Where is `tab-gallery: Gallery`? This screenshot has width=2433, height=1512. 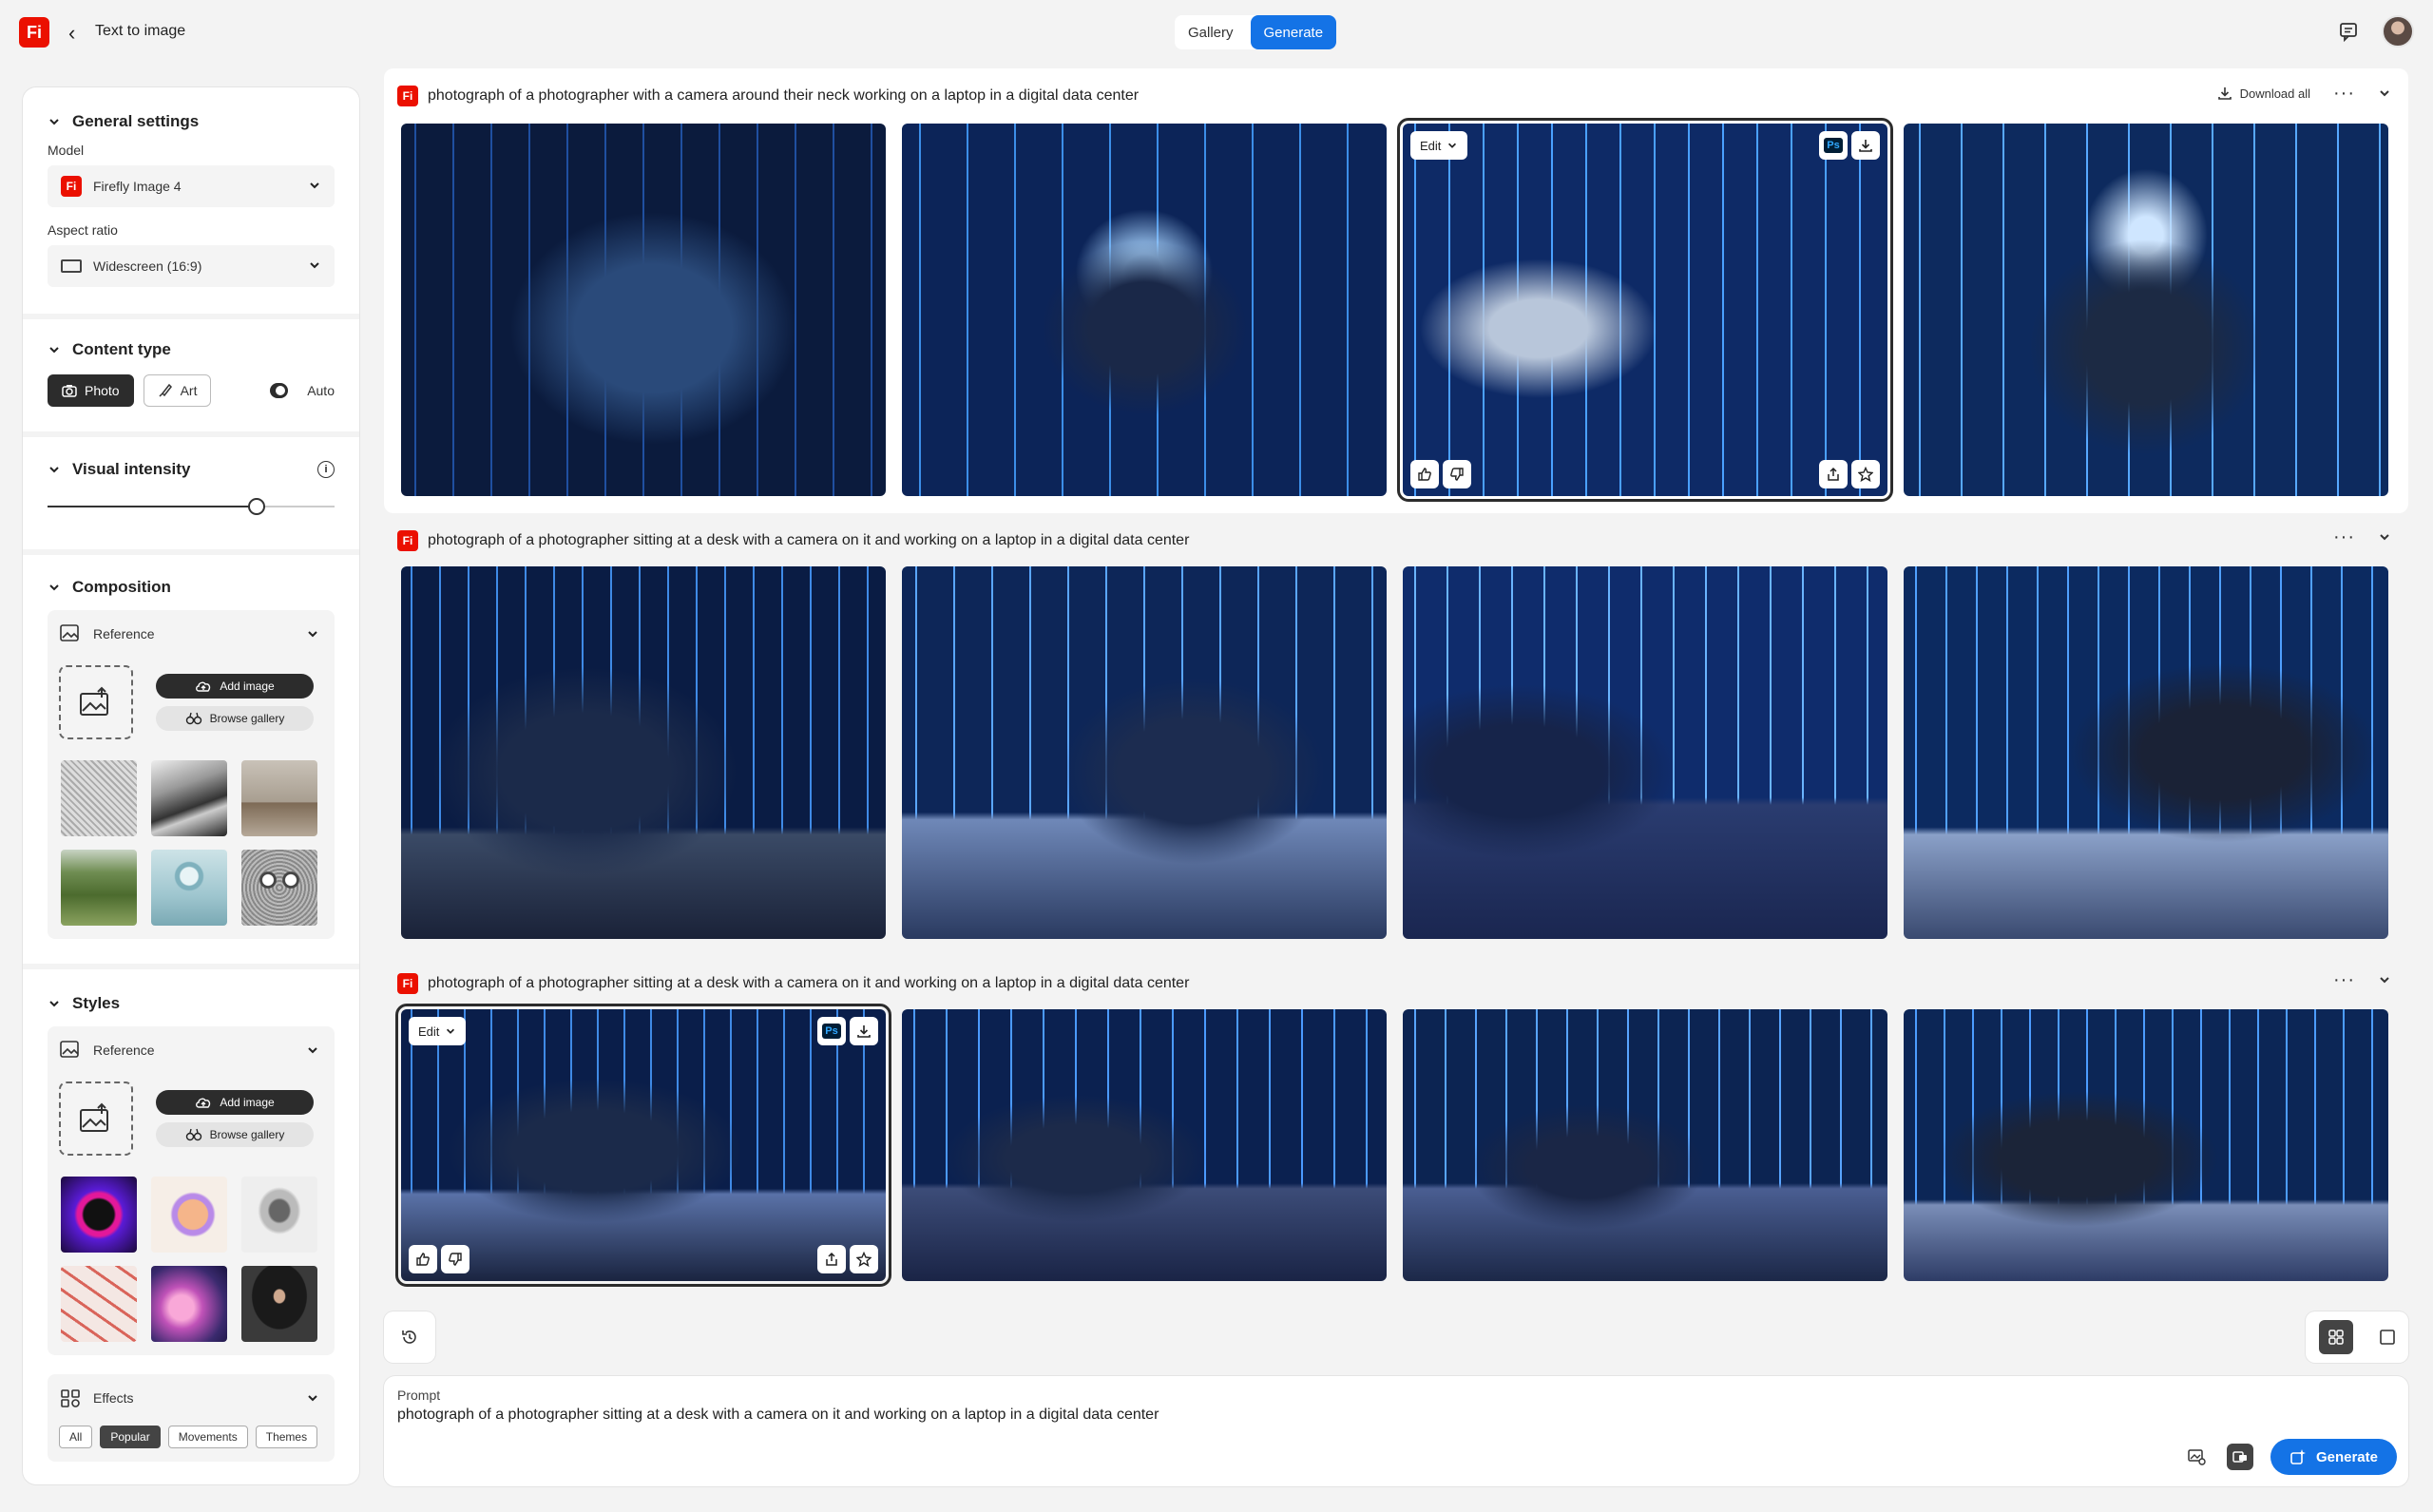
tab-gallery: Gallery is located at coordinates (1211, 32).